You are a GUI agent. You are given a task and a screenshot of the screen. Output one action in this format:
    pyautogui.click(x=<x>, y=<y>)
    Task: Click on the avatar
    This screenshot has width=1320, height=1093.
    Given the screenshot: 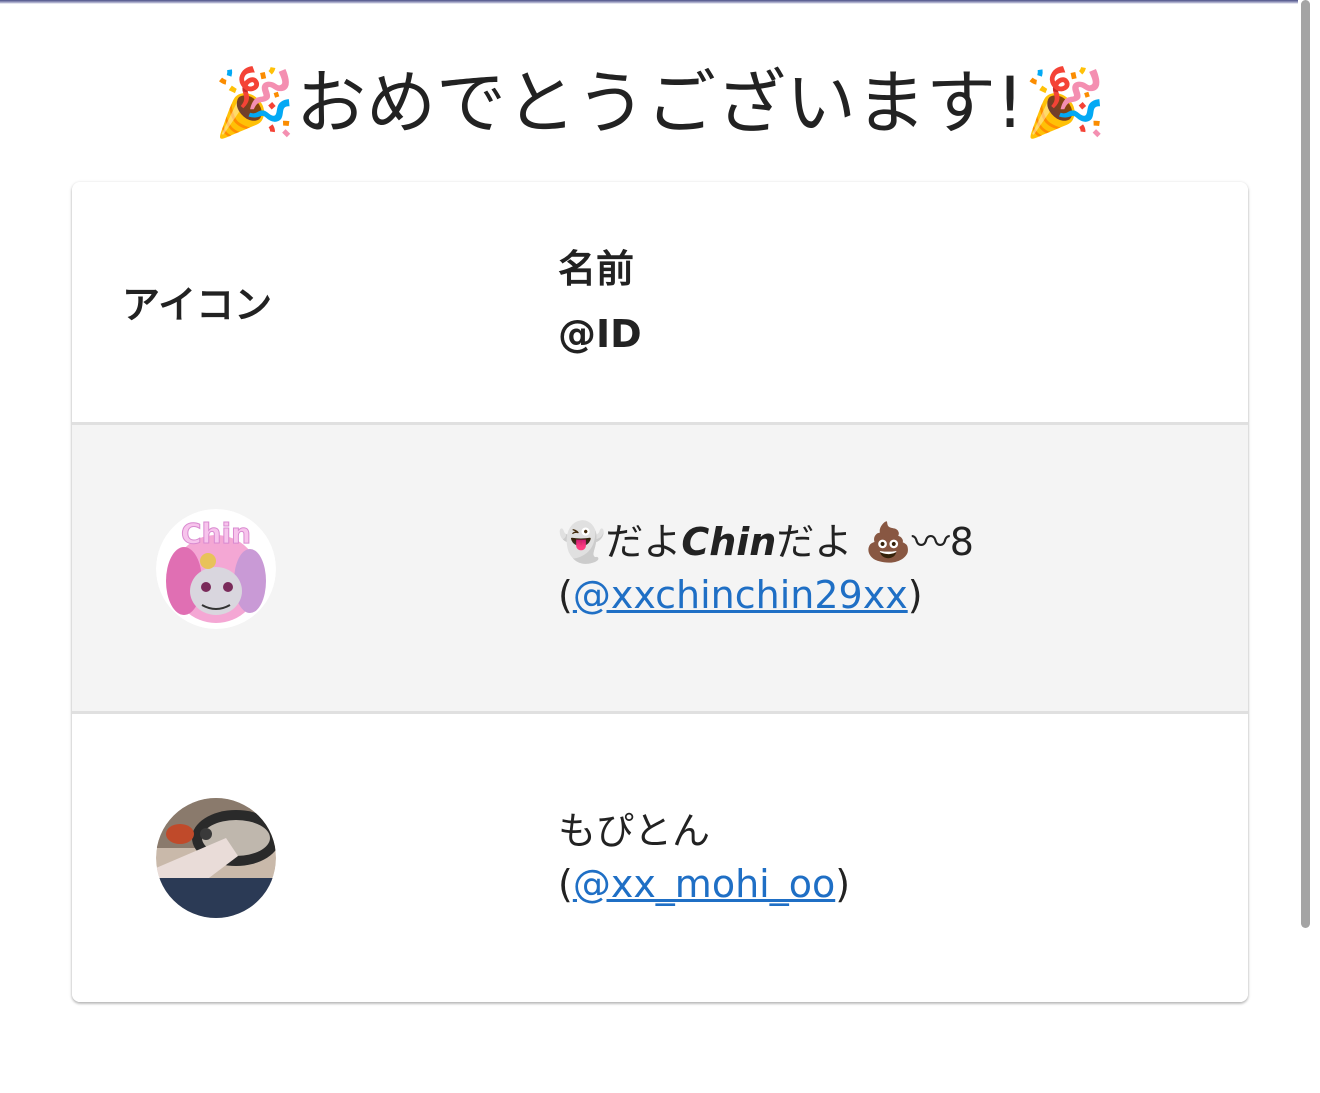 What is the action you would take?
    pyautogui.click(x=216, y=858)
    